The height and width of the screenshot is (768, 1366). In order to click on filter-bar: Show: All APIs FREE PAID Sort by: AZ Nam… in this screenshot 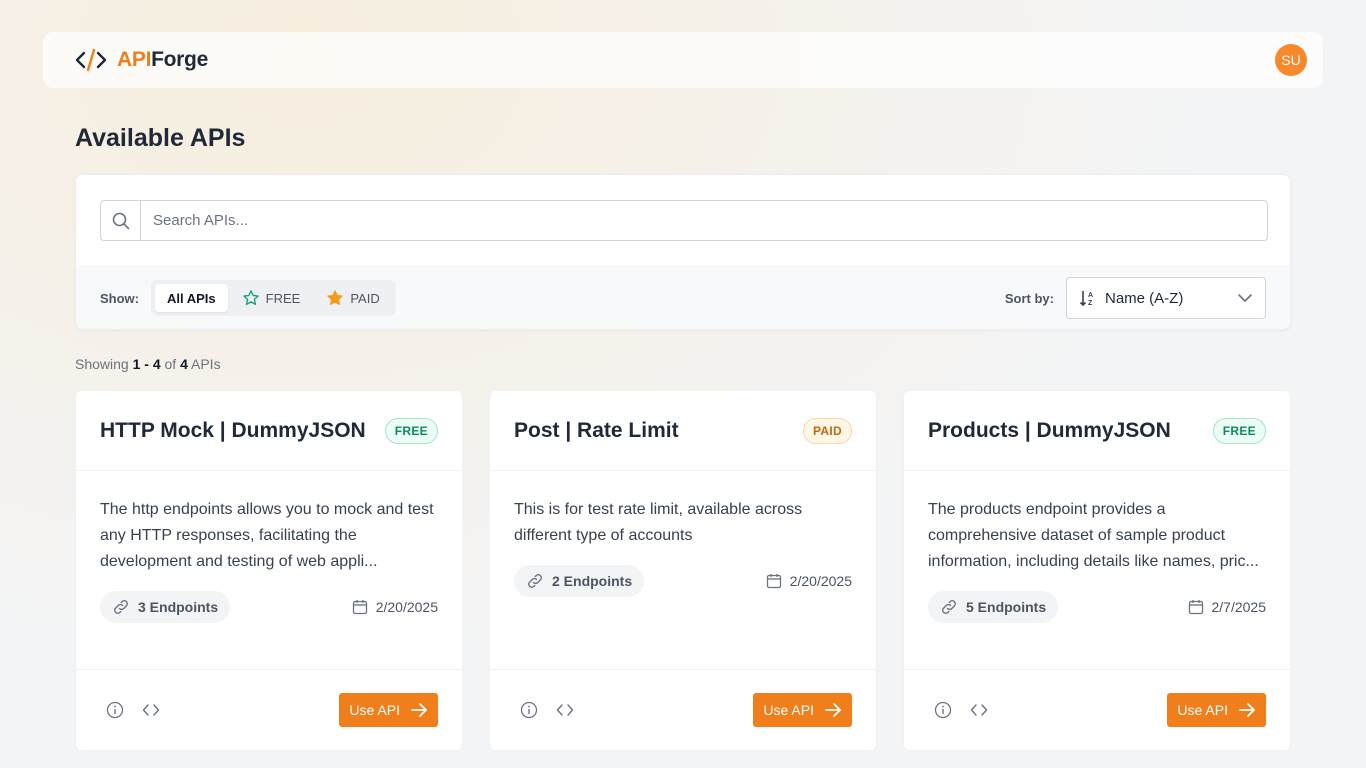, I will do `click(683, 297)`.